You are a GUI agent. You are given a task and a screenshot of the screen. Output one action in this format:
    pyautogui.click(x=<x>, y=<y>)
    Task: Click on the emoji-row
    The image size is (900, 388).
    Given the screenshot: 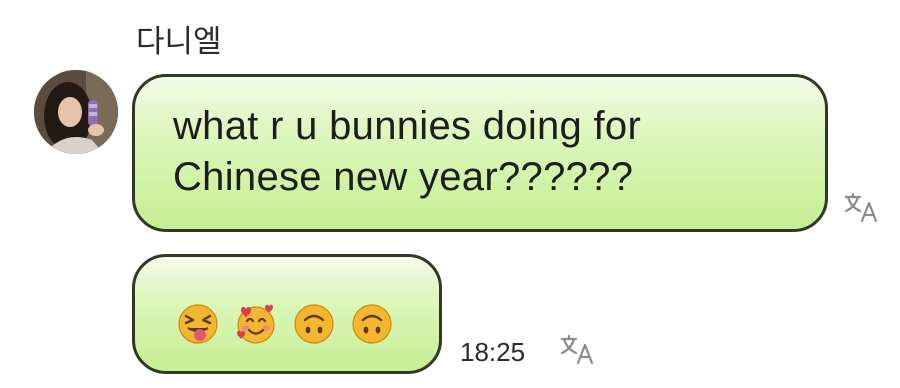 What is the action you would take?
    pyautogui.click(x=285, y=324)
    